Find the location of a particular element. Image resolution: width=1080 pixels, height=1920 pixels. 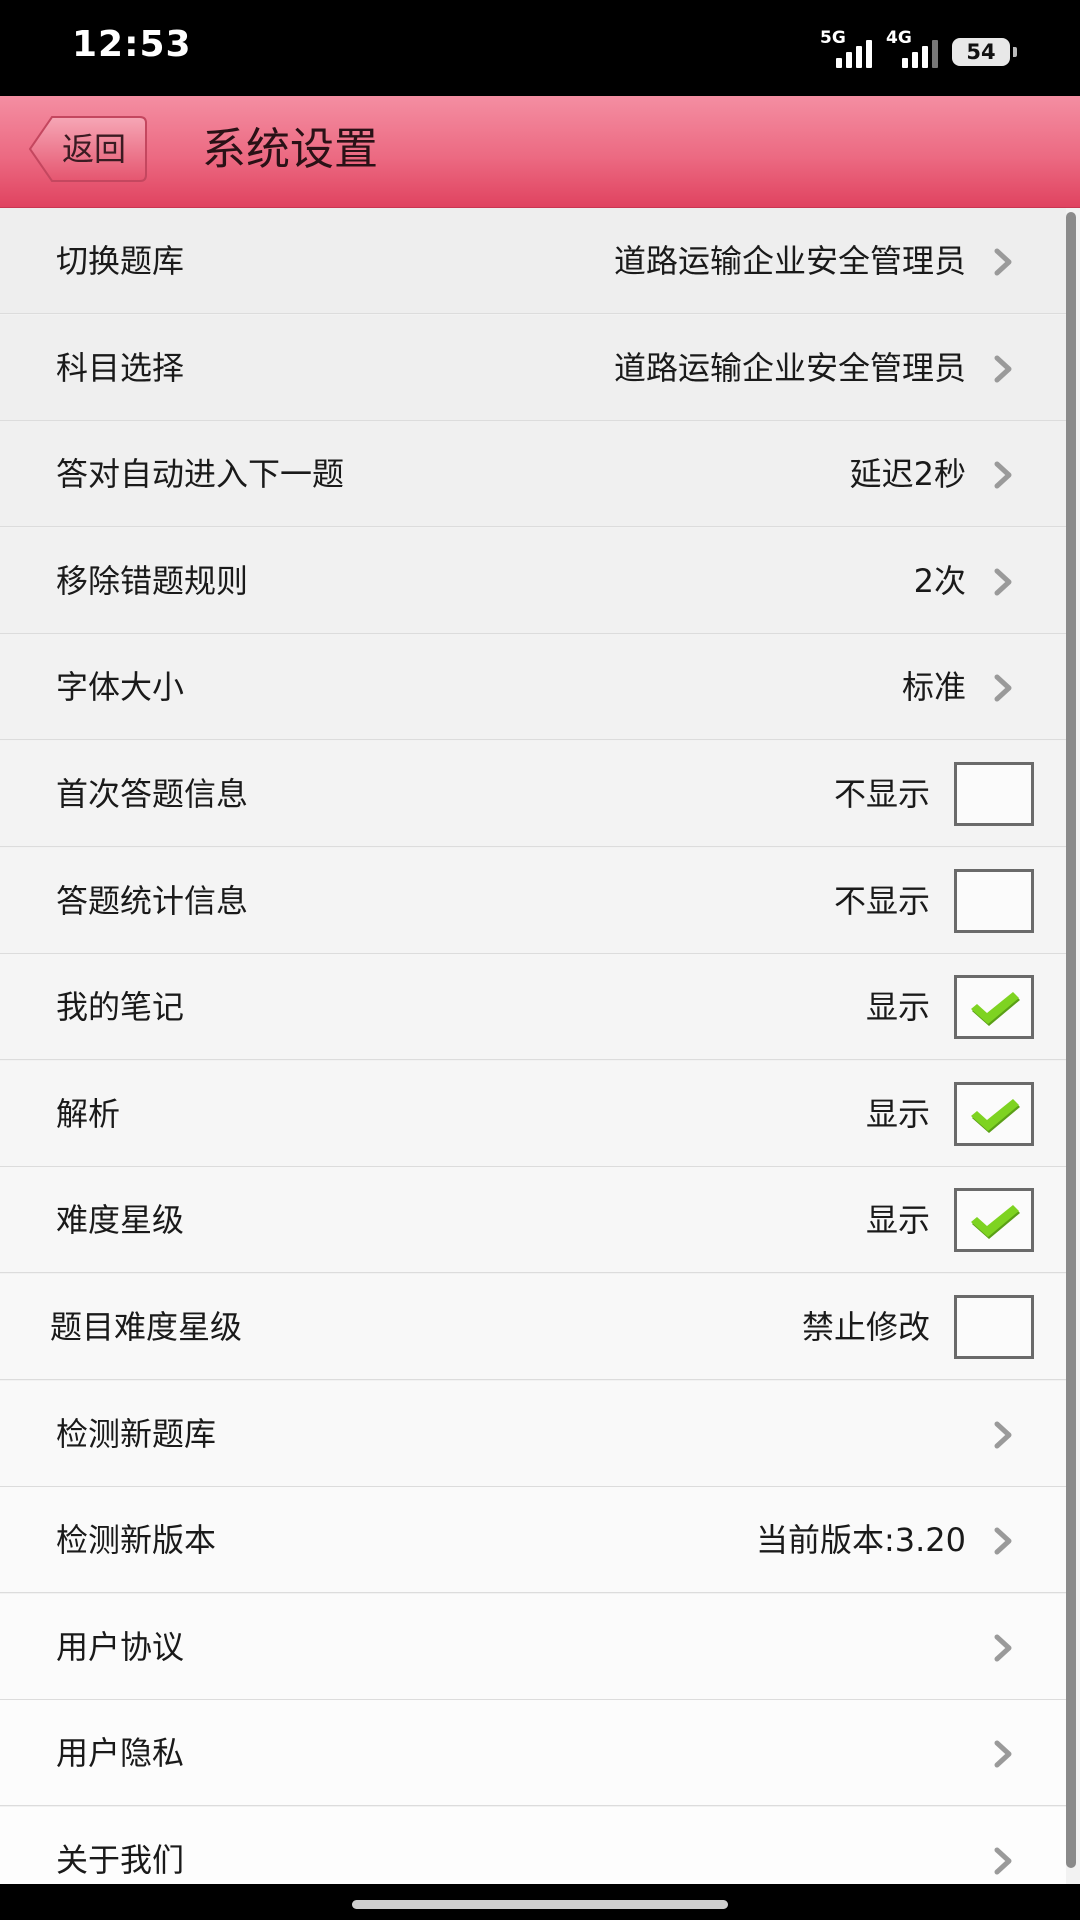

header: 返回 系统设置 is located at coordinates (540, 152).